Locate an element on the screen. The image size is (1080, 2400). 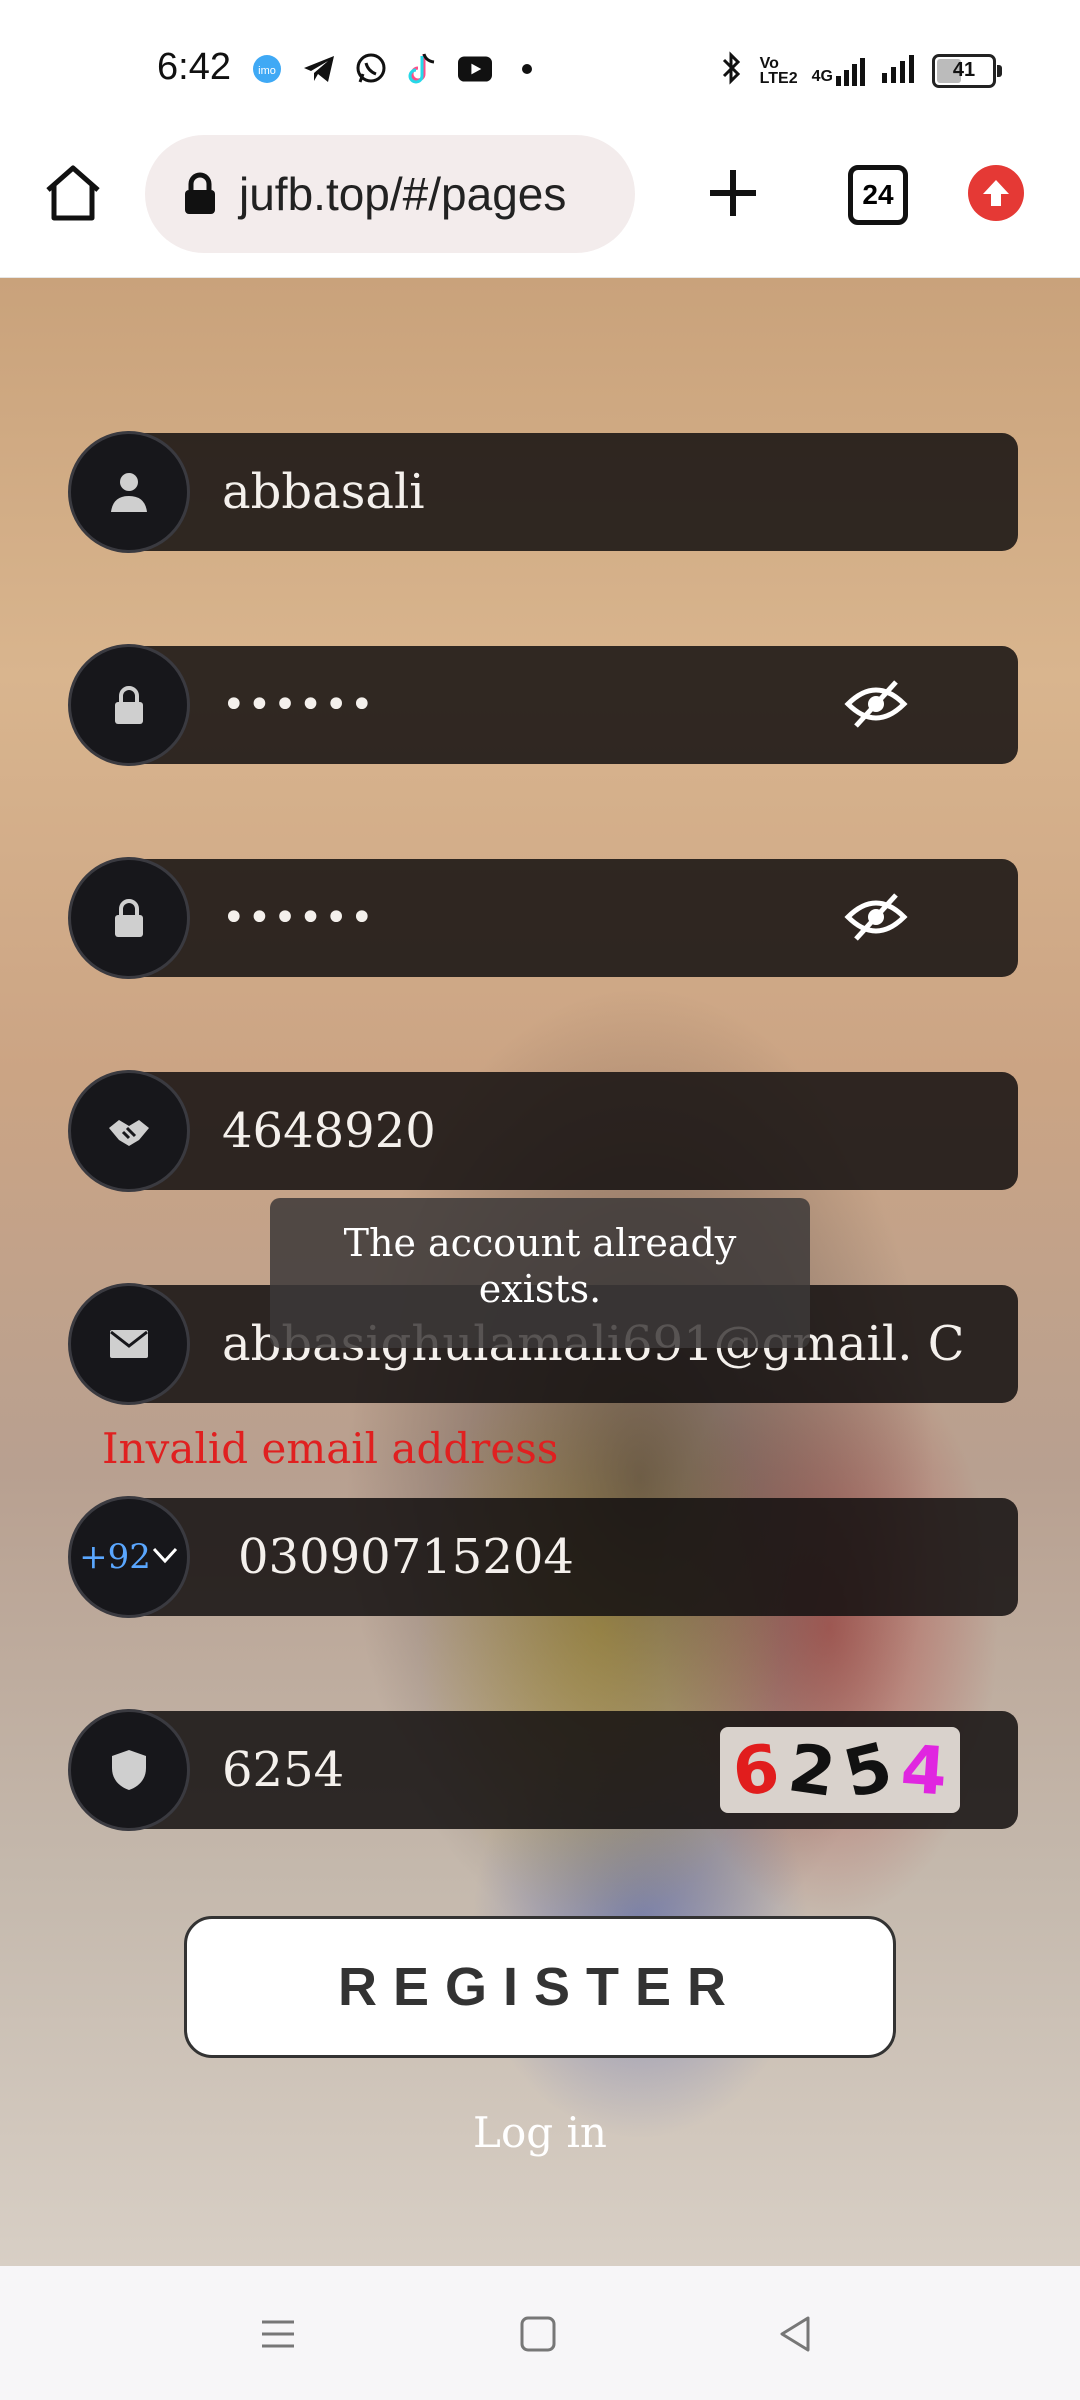
invite-code-field: 4648920 is located at coordinates (543, 1131).